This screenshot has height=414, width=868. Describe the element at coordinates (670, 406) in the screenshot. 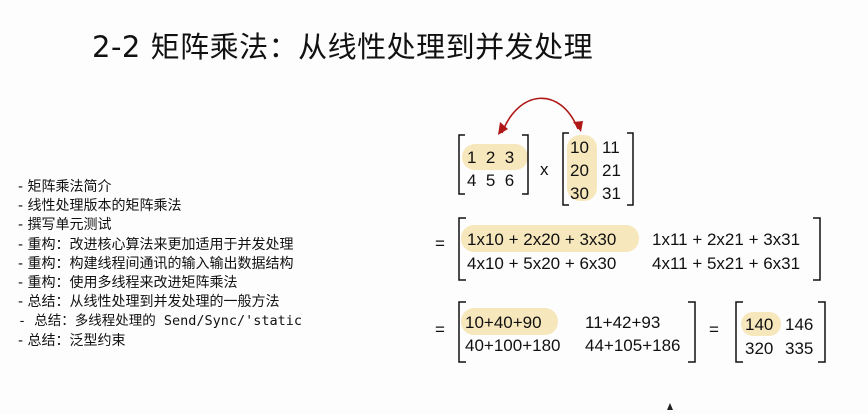

I see `mouse-cursor-icon` at that location.